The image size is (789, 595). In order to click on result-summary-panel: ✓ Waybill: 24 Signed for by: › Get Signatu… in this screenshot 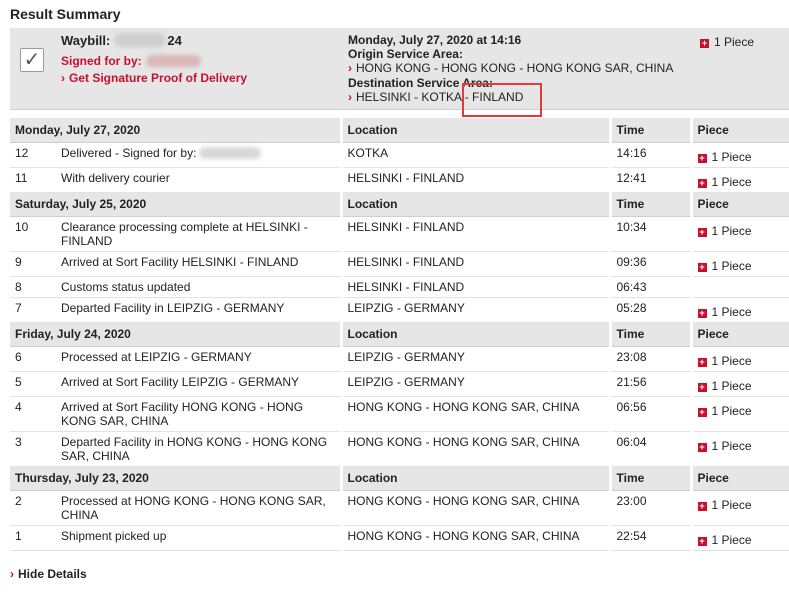, I will do `click(399, 69)`.